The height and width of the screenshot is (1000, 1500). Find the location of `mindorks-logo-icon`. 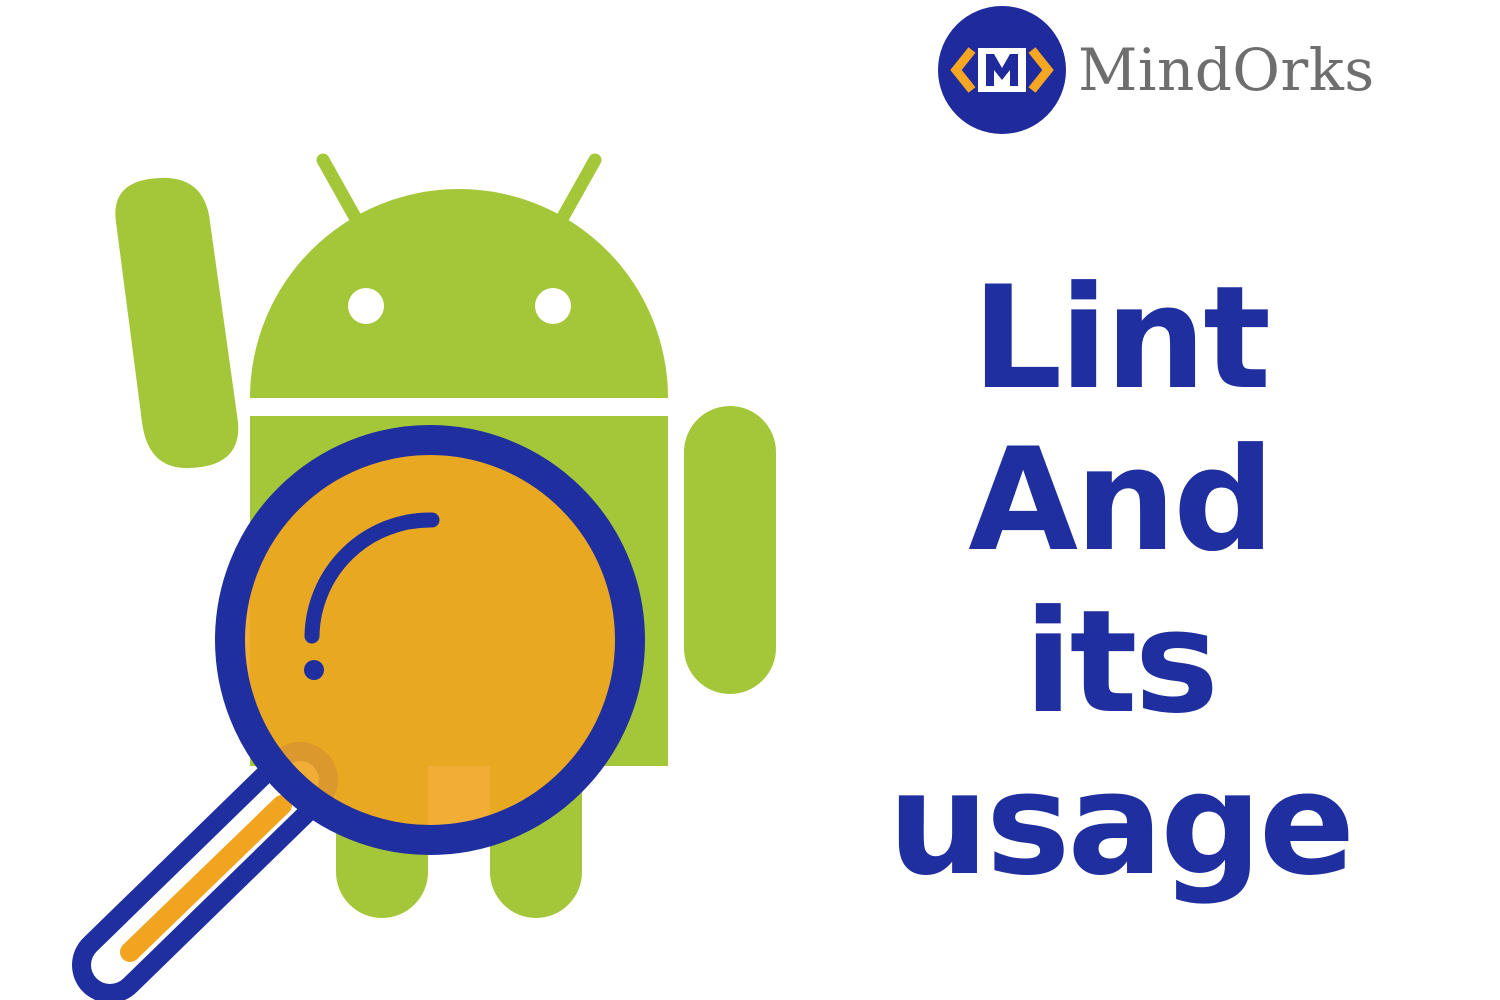

mindorks-logo-icon is located at coordinates (1002, 70).